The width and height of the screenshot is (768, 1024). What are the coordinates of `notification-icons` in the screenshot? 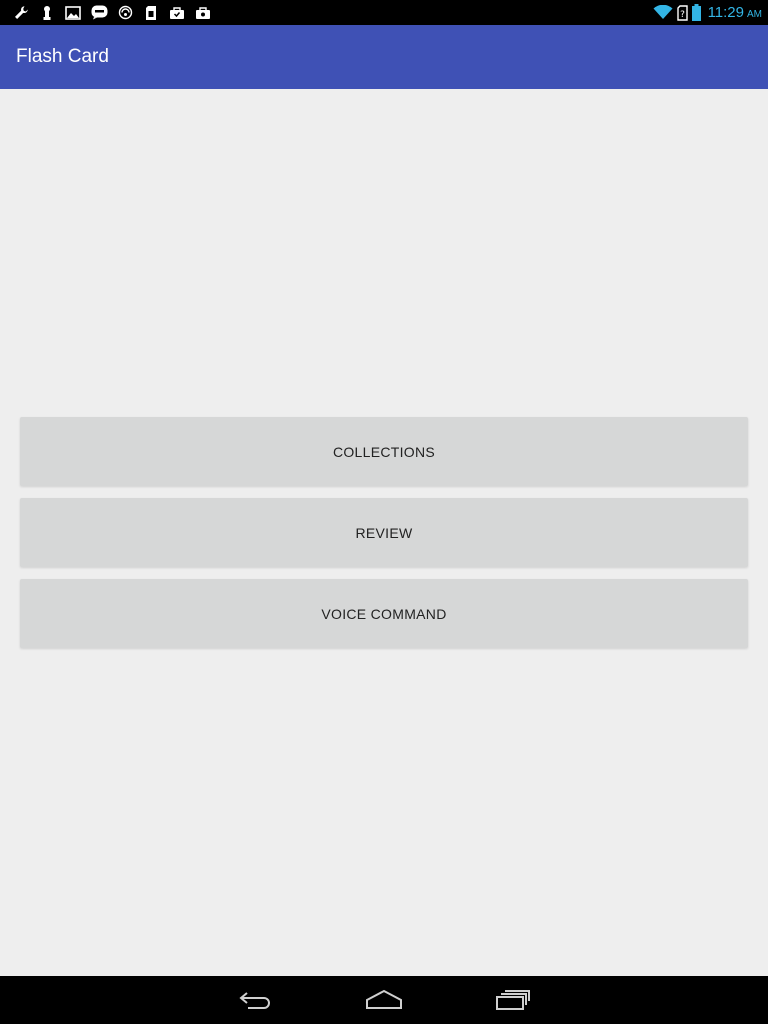 It's located at (116, 12).